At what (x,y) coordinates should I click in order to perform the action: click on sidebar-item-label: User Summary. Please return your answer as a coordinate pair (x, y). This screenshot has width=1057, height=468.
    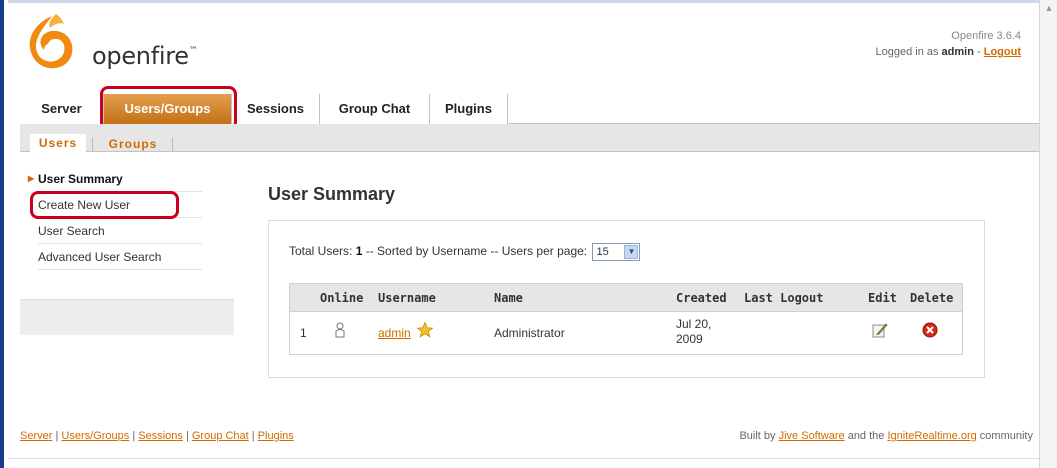
    Looking at the image, I should click on (80, 179).